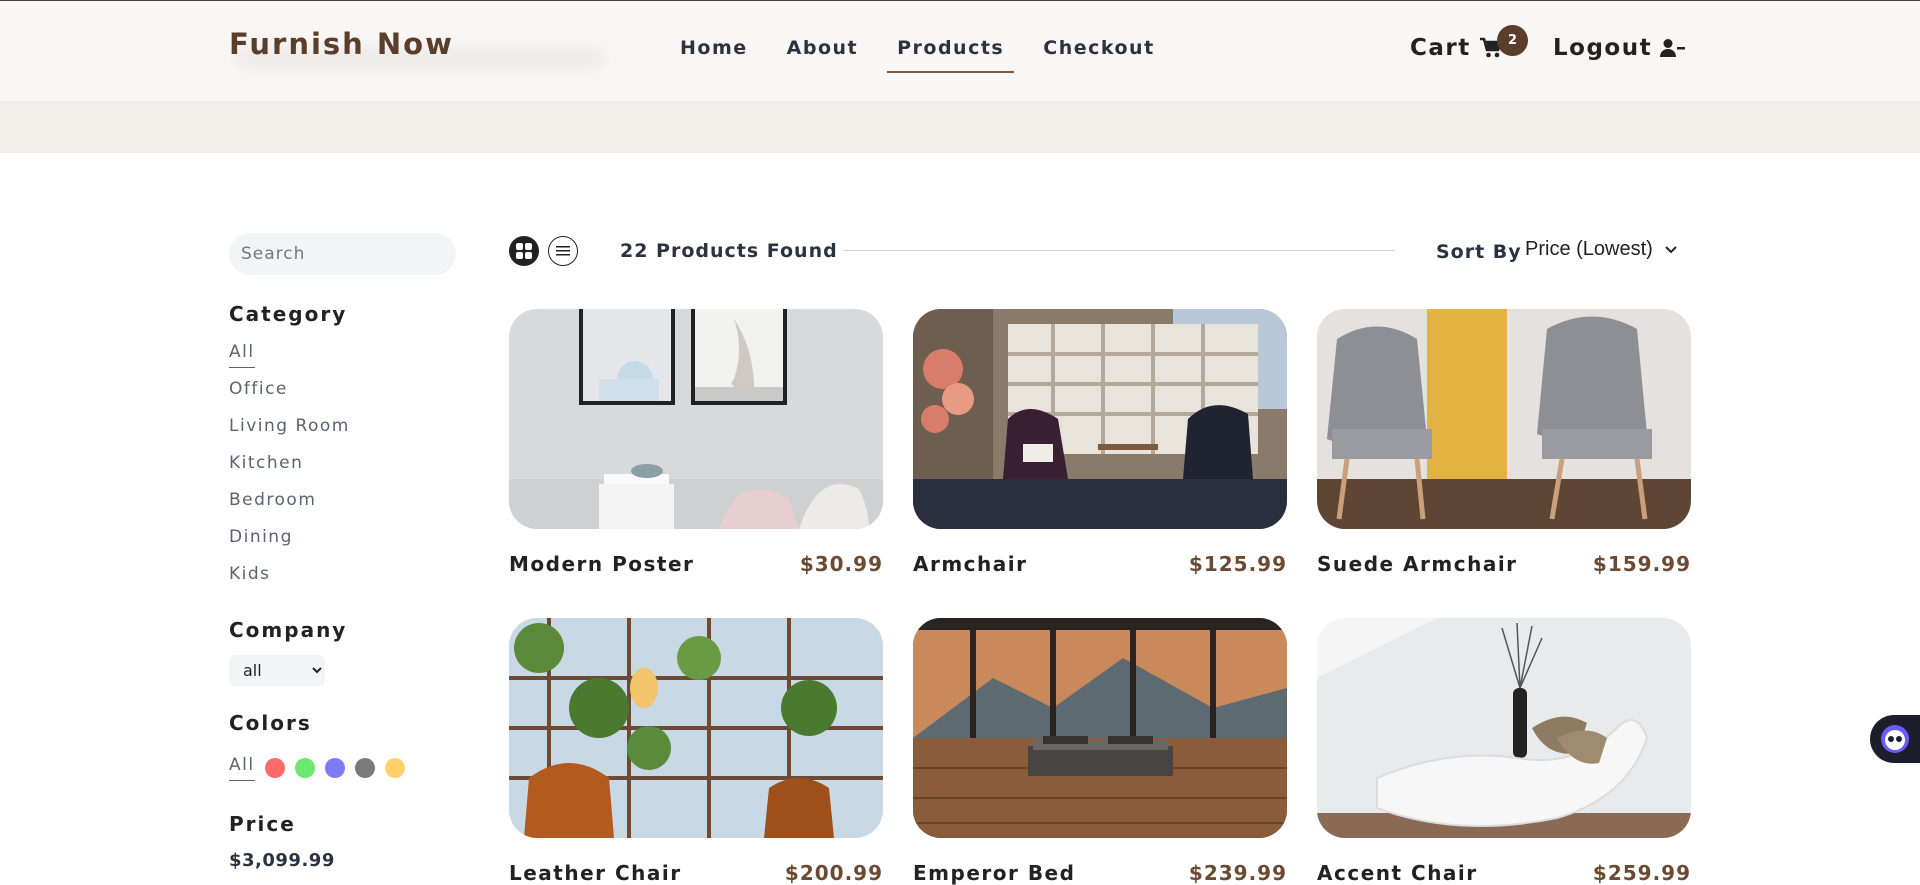 Image resolution: width=1920 pixels, height=885 pixels. Describe the element at coordinates (1641, 564) in the screenshot. I see `product-price: $159.99` at that location.